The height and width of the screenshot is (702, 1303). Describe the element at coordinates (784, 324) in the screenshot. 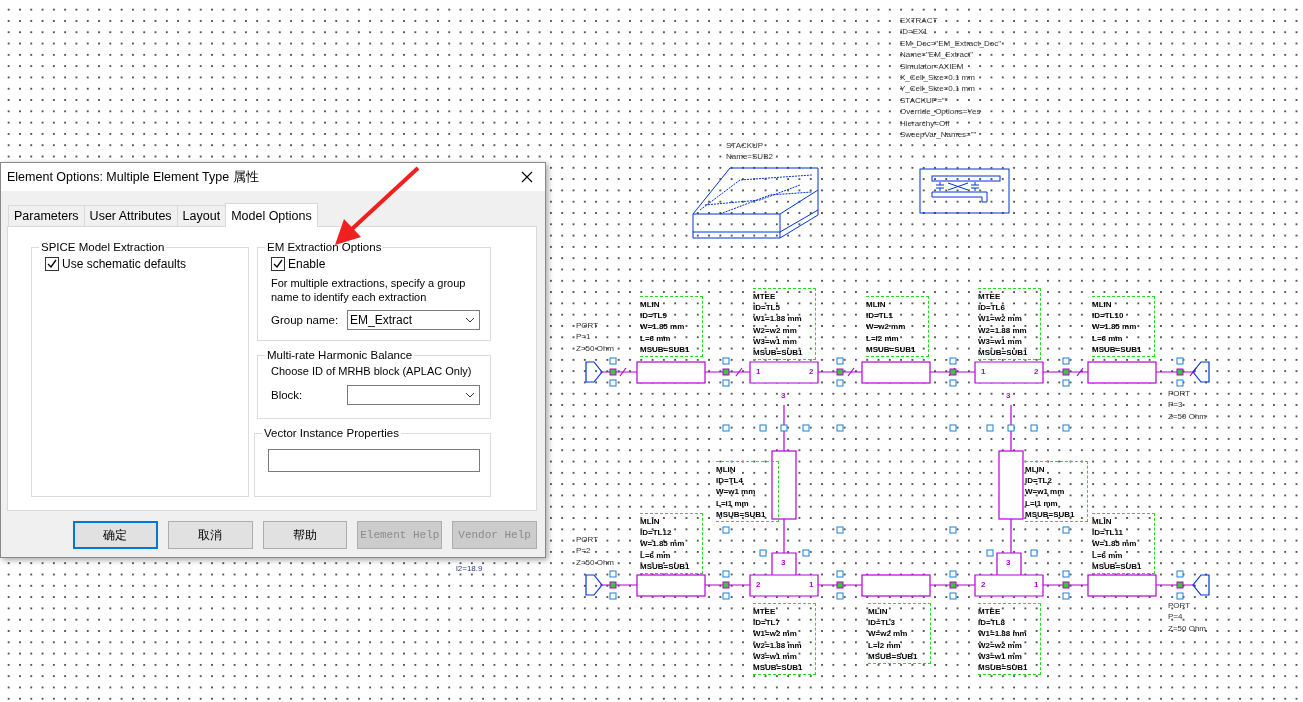

I see `element-parameters: MTEE ID=TL5 W1=1.88 mm W2=w2 mm W3=w1 mm MSUB=SUB1` at that location.